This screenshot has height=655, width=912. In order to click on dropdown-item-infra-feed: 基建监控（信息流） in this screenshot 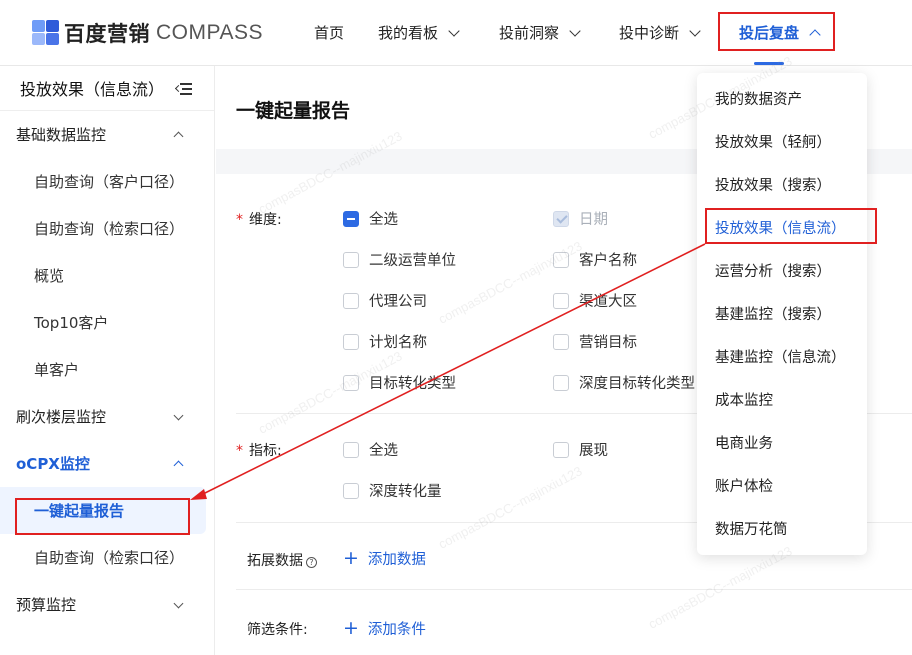, I will do `click(782, 356)`.